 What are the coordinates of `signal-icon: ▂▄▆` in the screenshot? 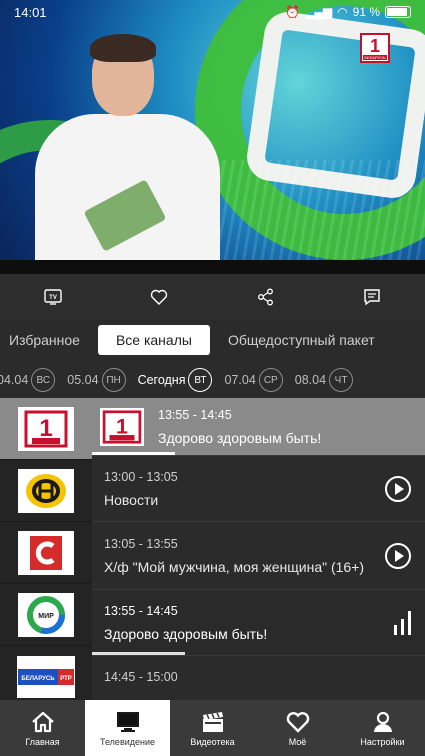 It's located at (319, 12).